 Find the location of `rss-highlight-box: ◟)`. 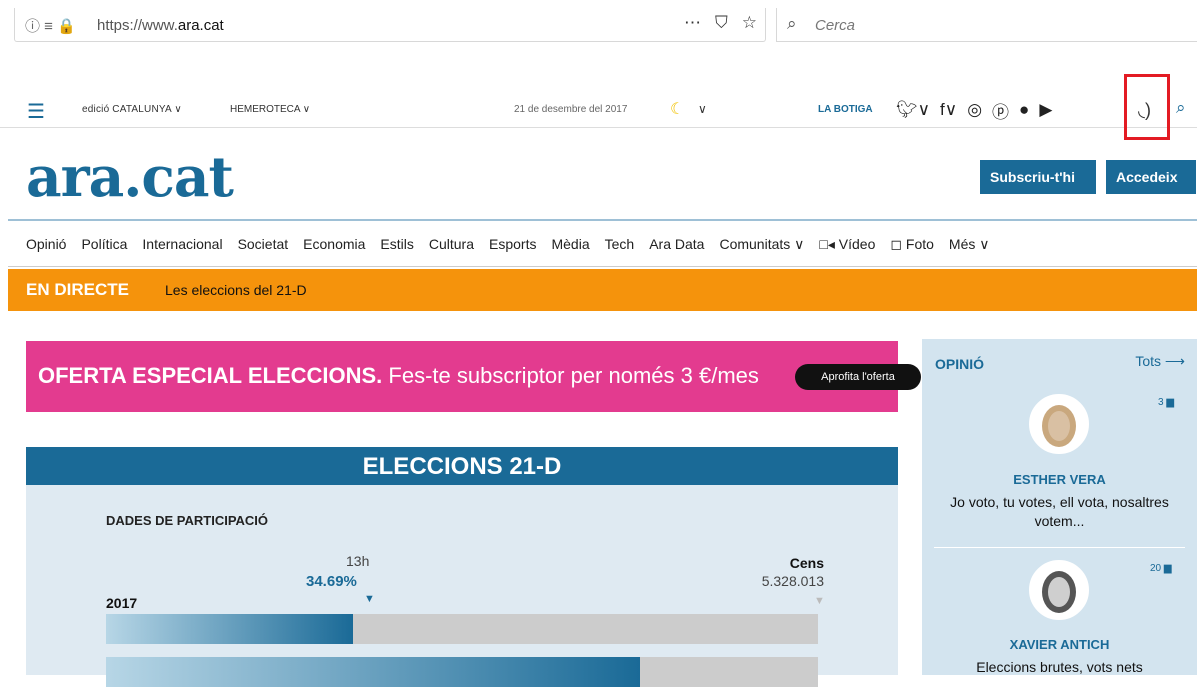

rss-highlight-box: ◟) is located at coordinates (1147, 107).